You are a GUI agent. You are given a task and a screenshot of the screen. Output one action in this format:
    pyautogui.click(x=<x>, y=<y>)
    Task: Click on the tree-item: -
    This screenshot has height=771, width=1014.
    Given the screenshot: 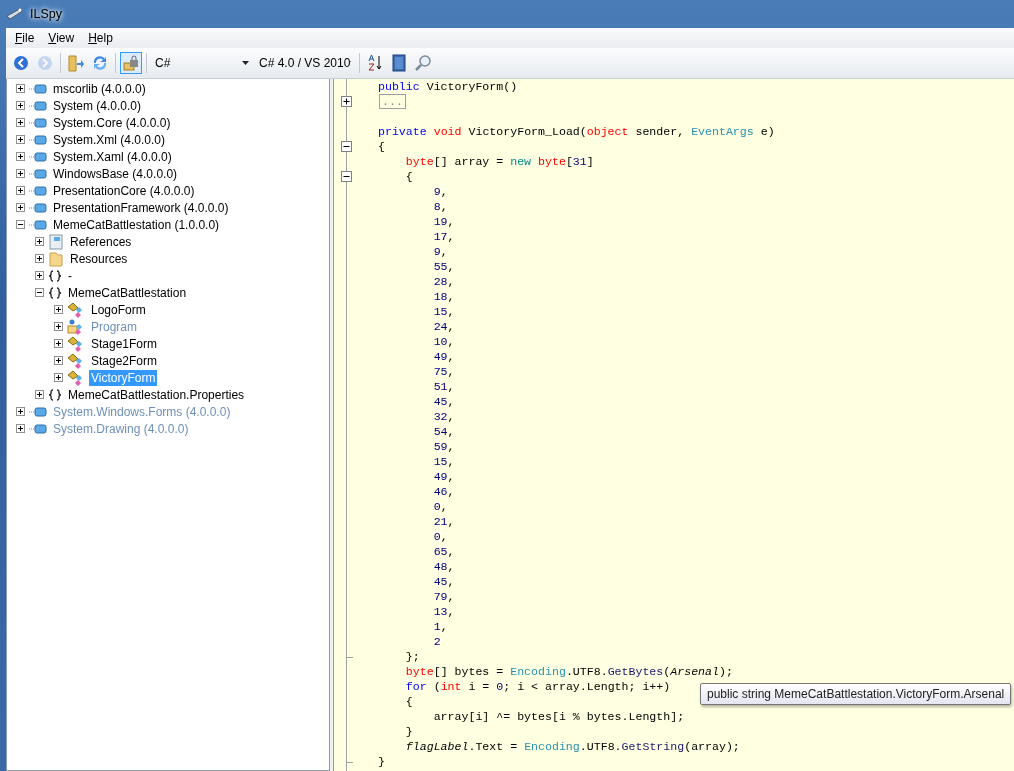 What is the action you would take?
    pyautogui.click(x=70, y=275)
    